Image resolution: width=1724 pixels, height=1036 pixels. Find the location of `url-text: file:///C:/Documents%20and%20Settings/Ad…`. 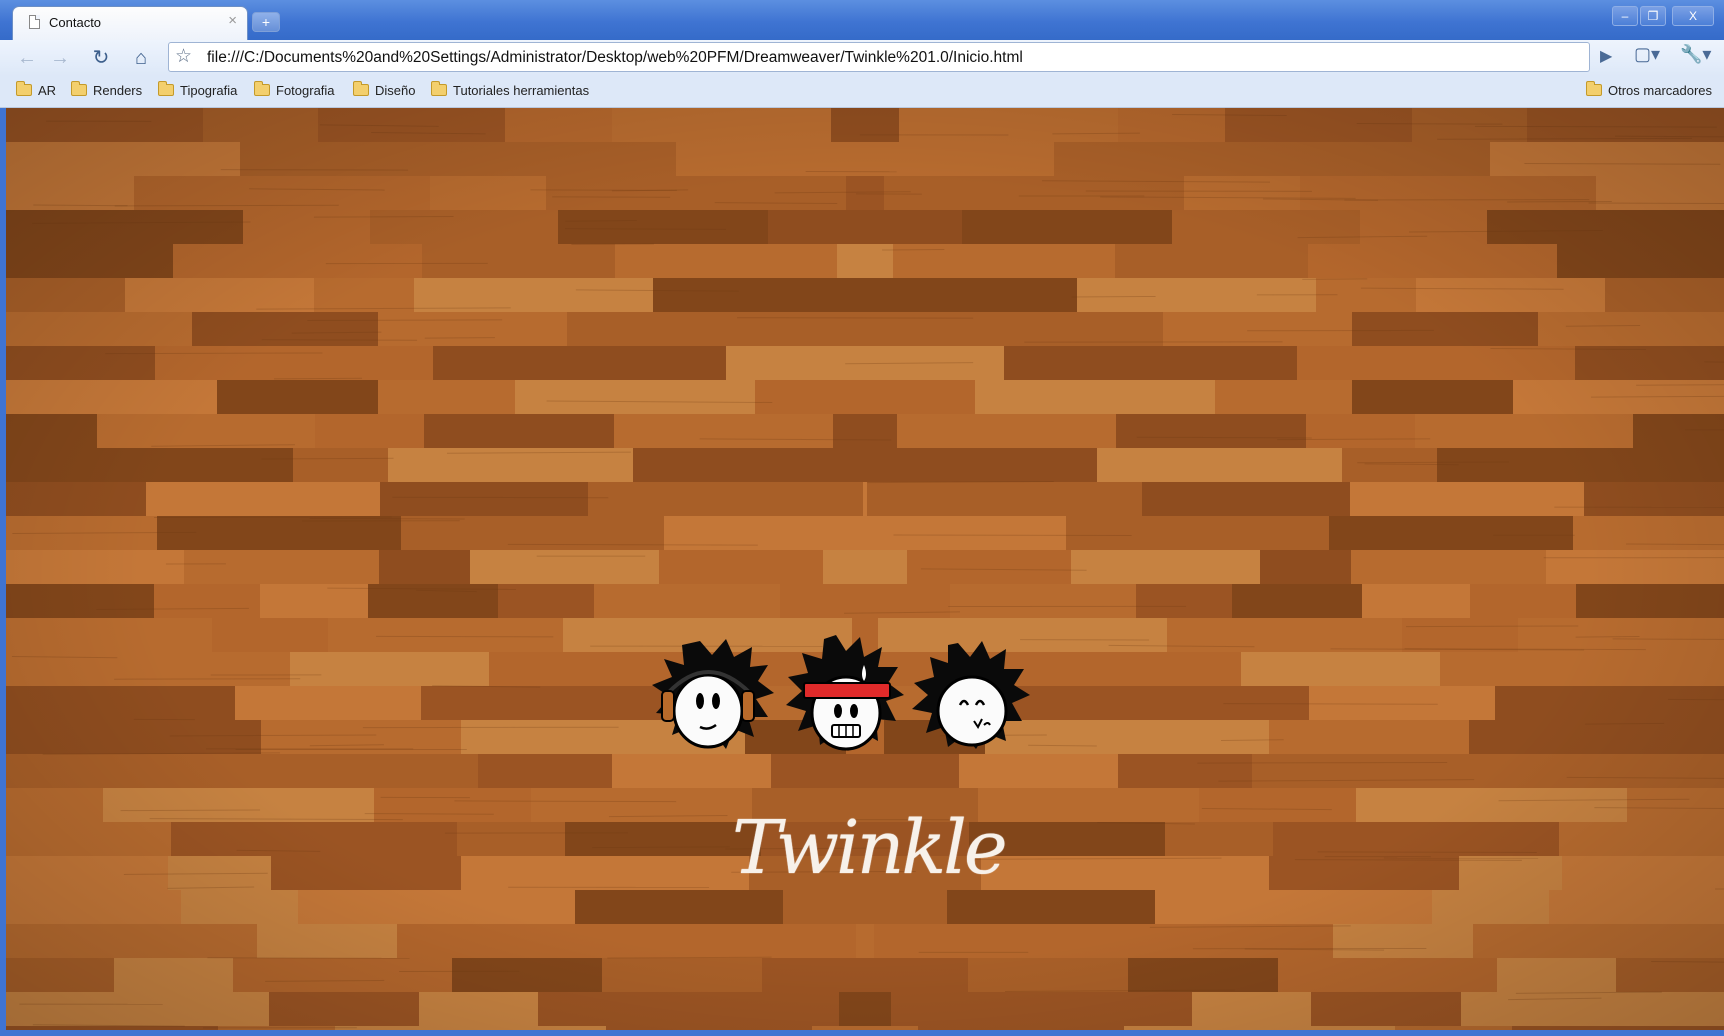

url-text: file:///C:/Documents%20and%20Settings/Ad… is located at coordinates (615, 58).